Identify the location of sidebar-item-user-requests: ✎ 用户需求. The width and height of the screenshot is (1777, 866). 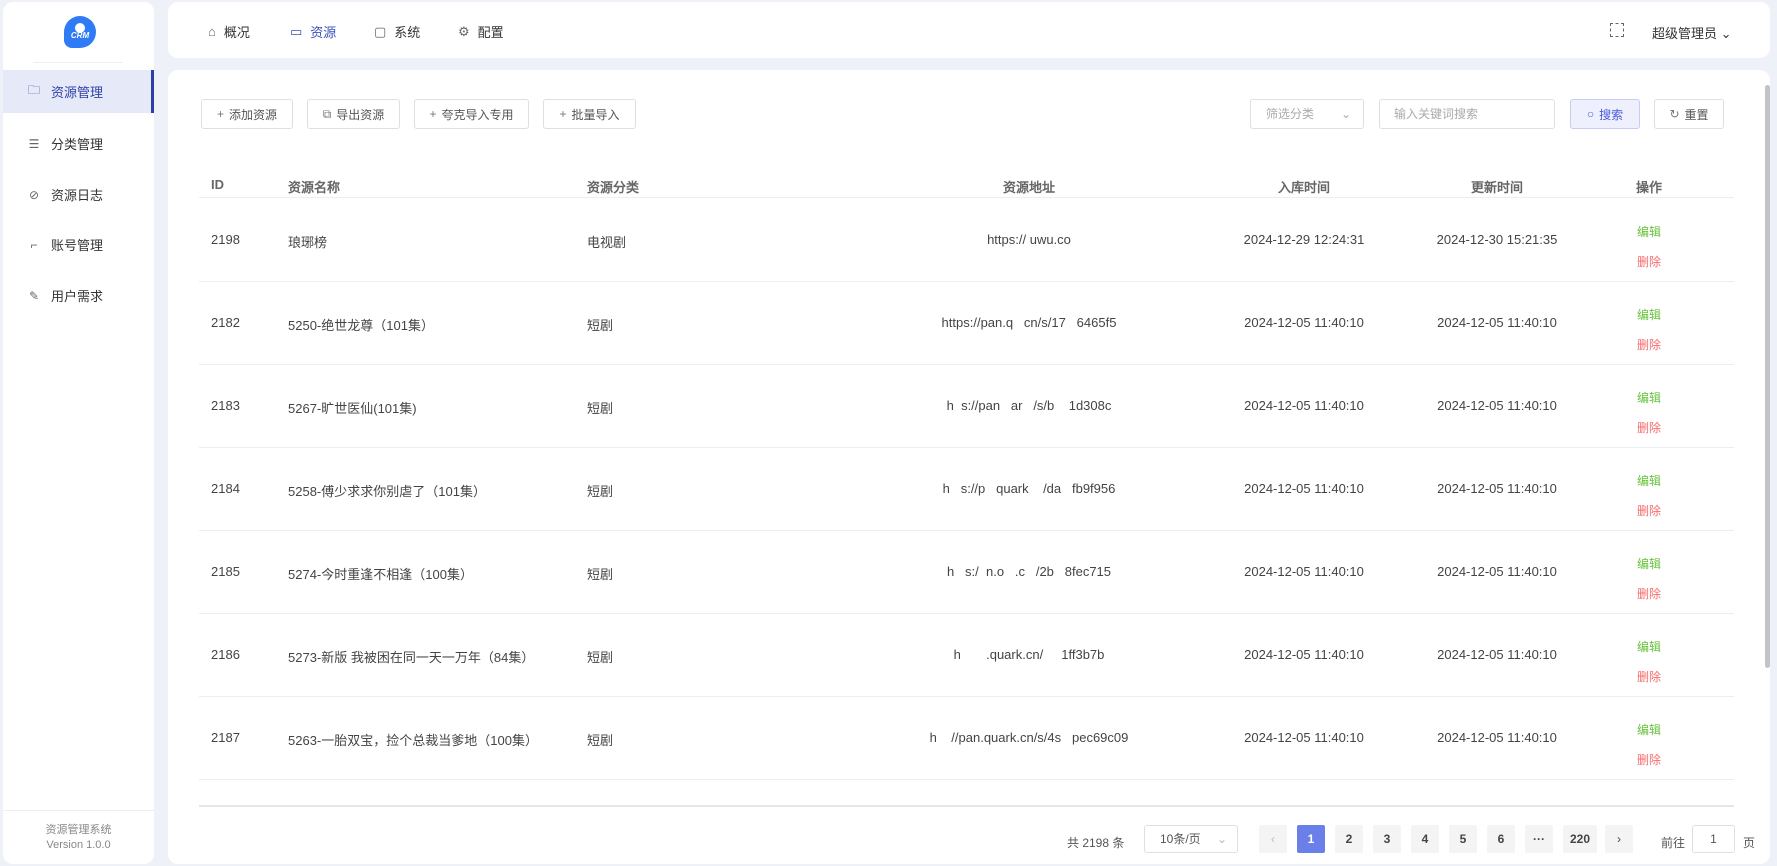
(78, 295).